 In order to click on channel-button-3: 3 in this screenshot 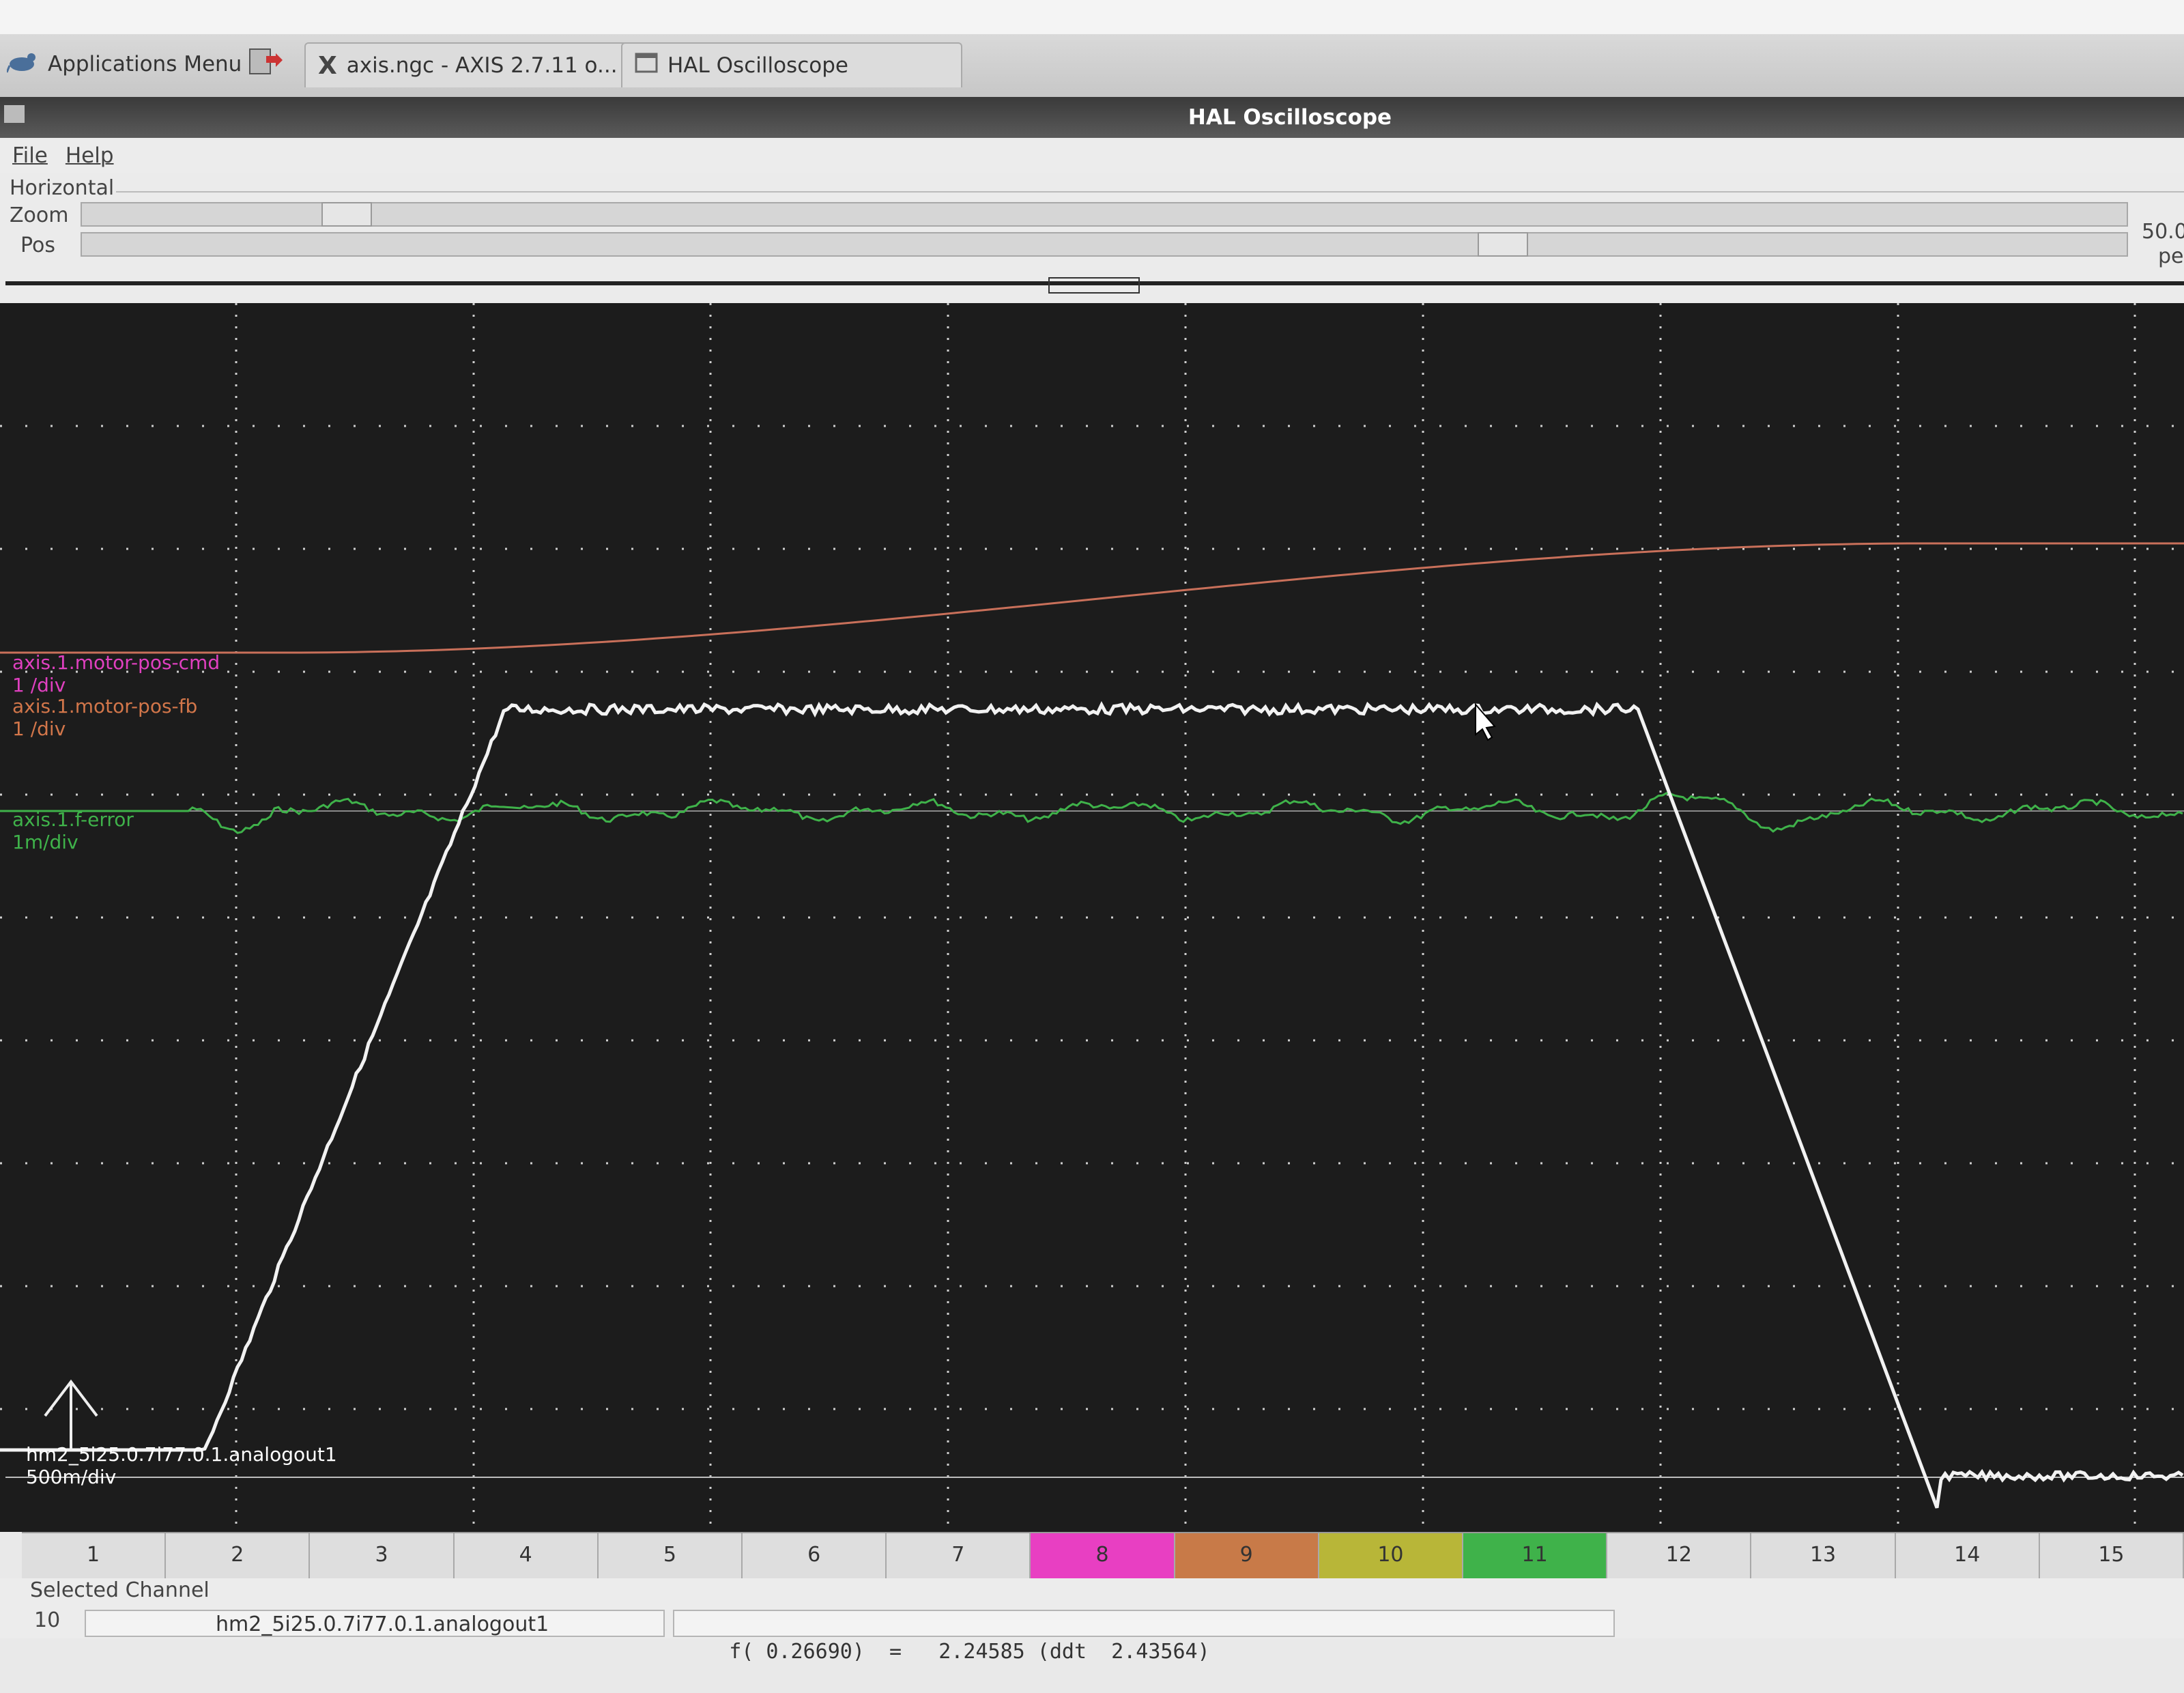, I will do `click(382, 1556)`.